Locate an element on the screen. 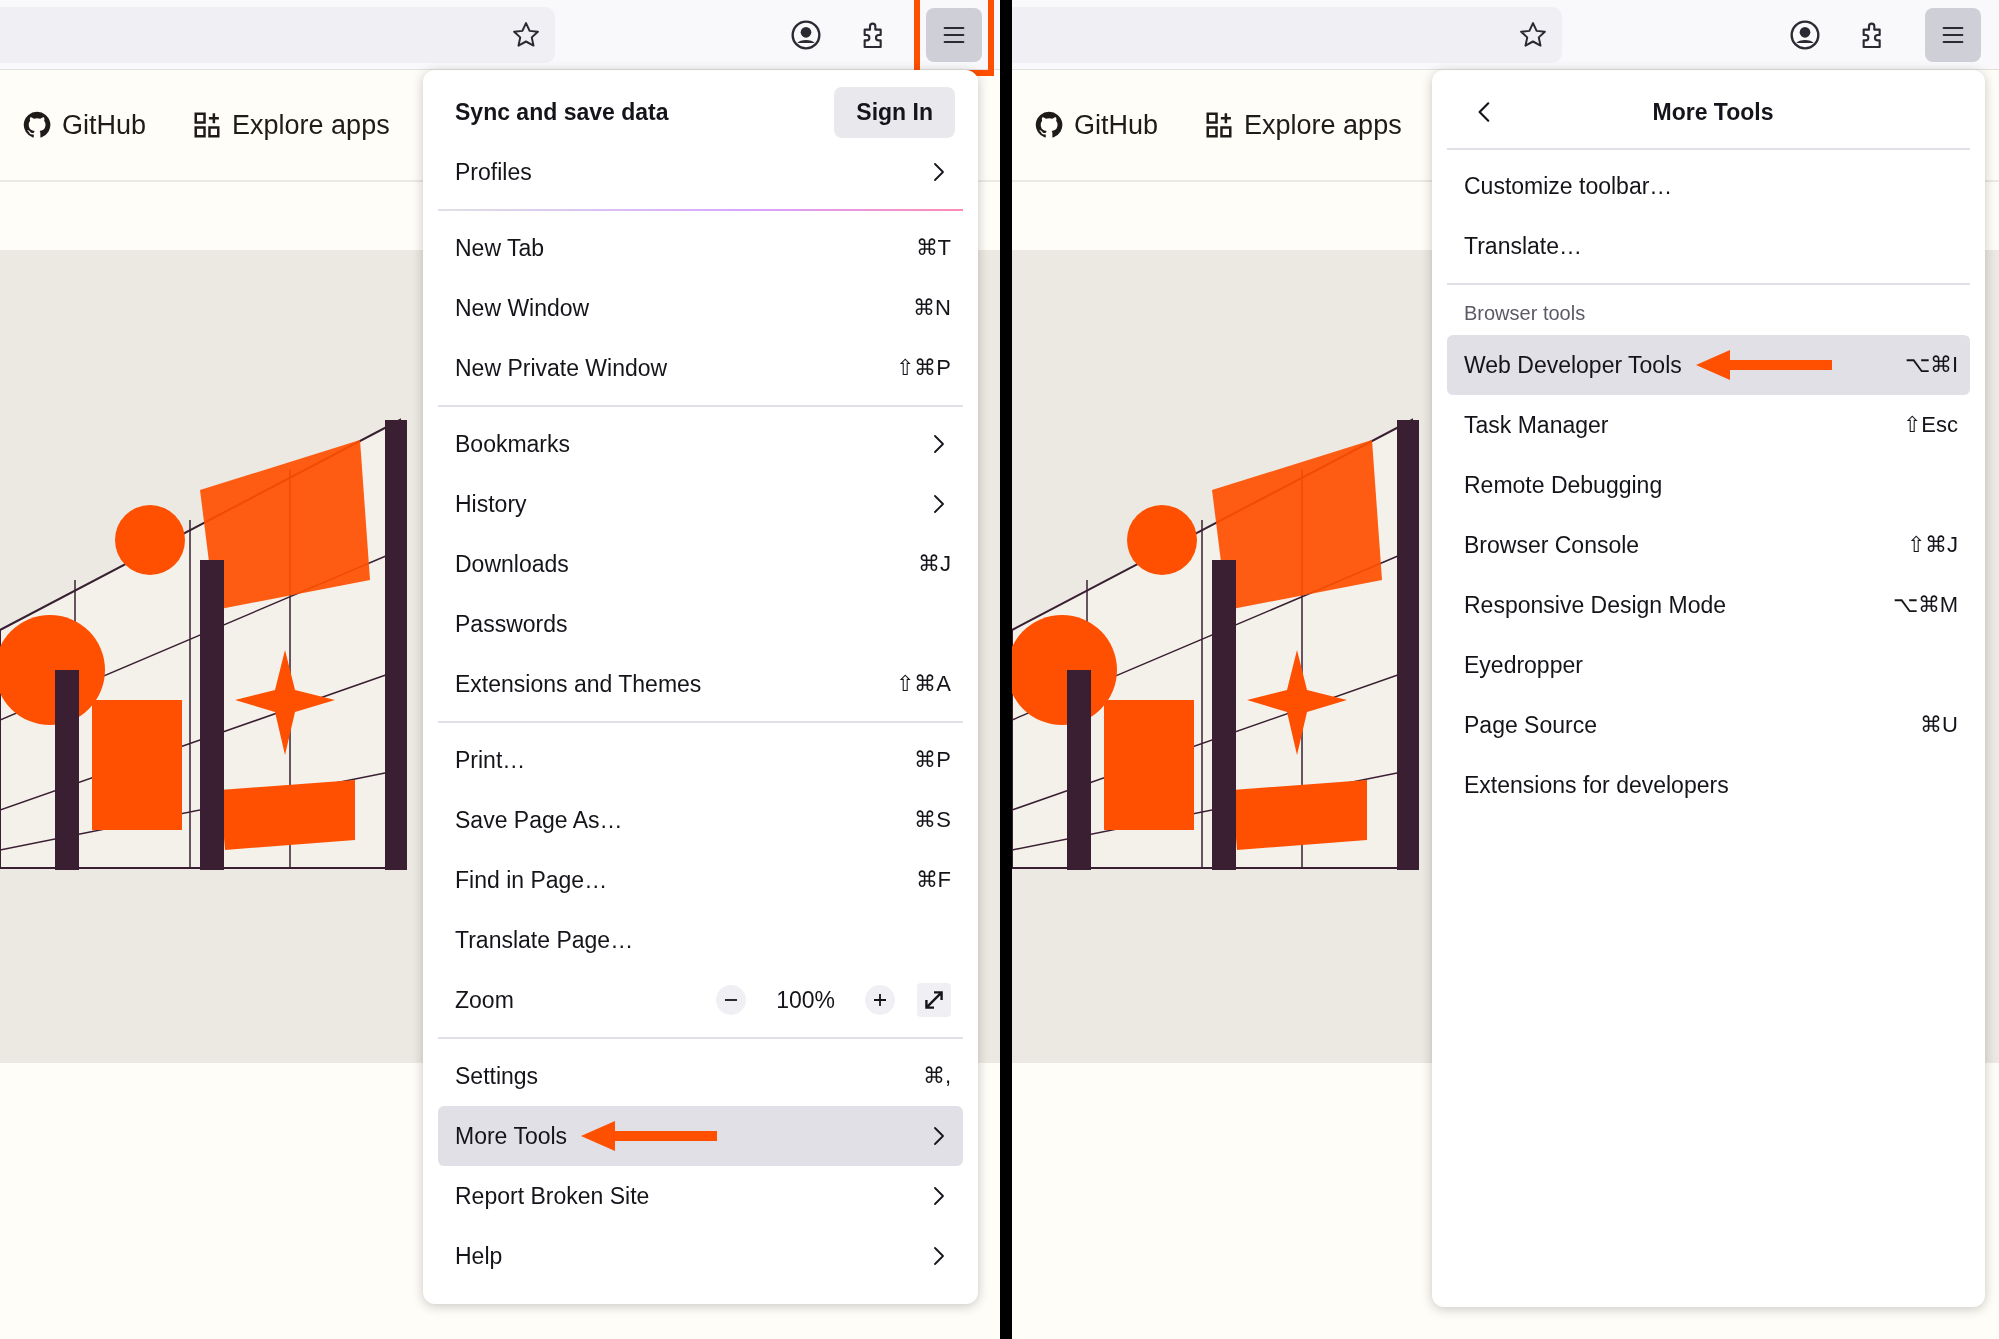  item-label: Task Manager is located at coordinates (1536, 425).